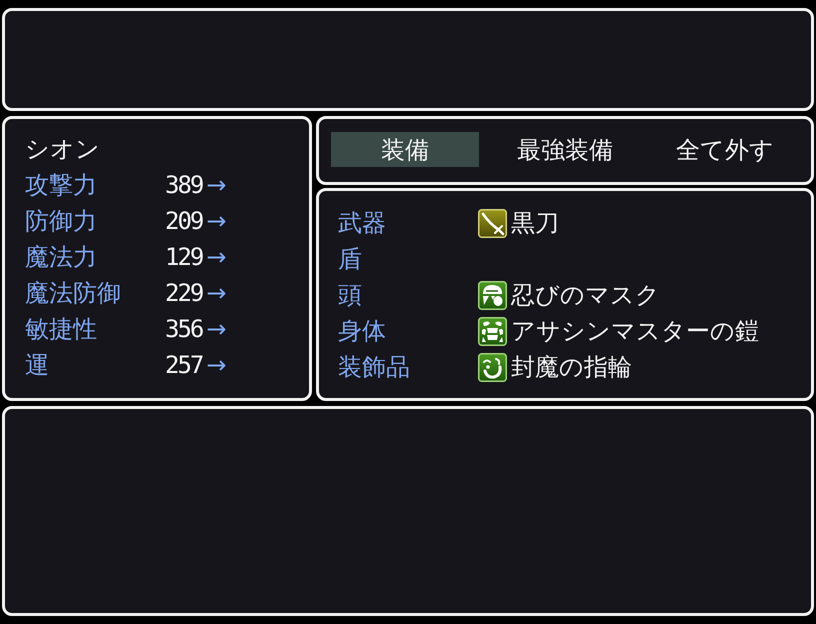 The width and height of the screenshot is (816, 624). I want to click on stat-value: 229, so click(183, 293).